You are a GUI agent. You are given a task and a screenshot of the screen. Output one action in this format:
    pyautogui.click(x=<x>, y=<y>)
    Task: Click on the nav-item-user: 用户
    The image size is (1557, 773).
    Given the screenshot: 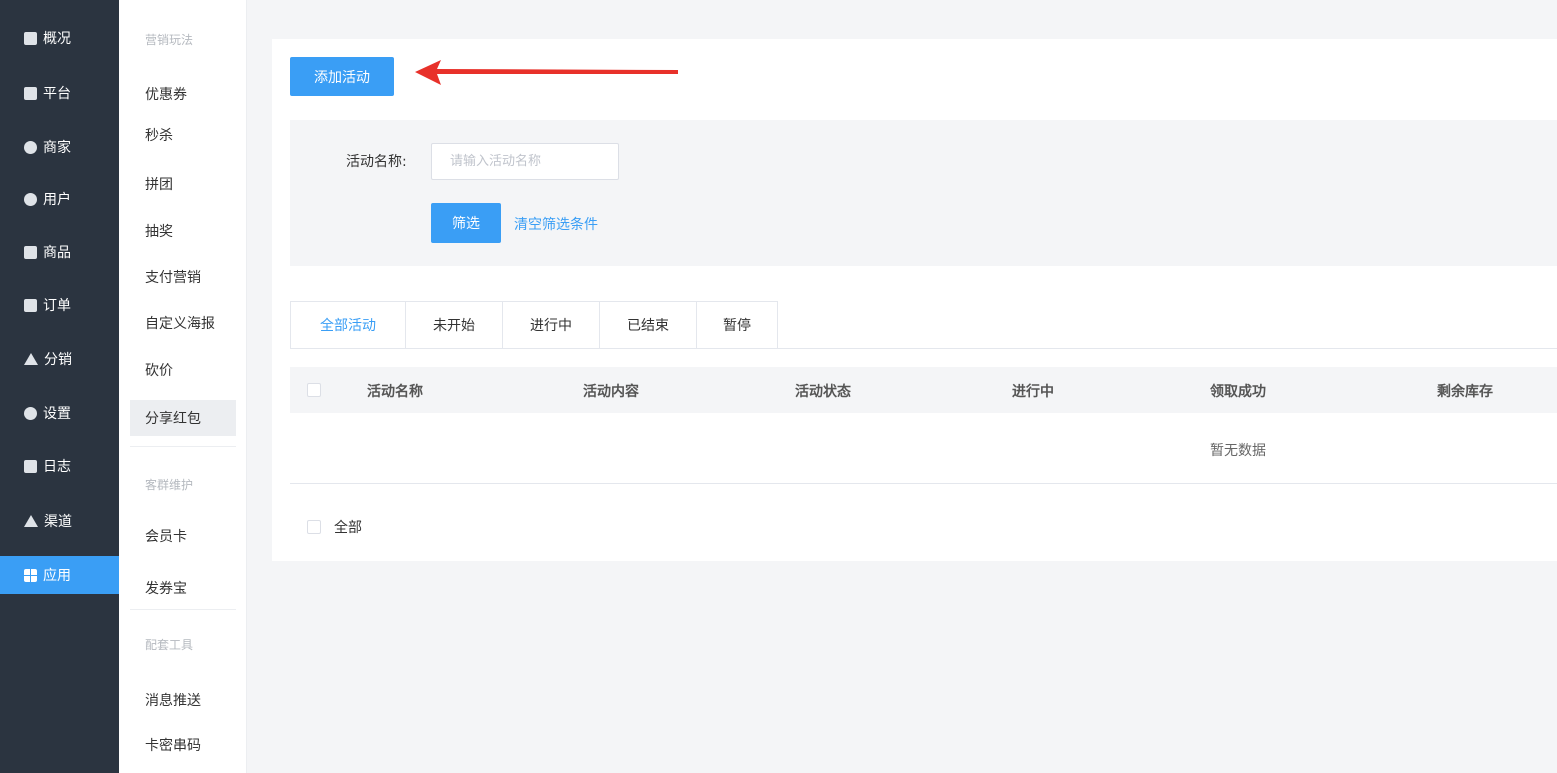 What is the action you would take?
    pyautogui.click(x=59, y=199)
    